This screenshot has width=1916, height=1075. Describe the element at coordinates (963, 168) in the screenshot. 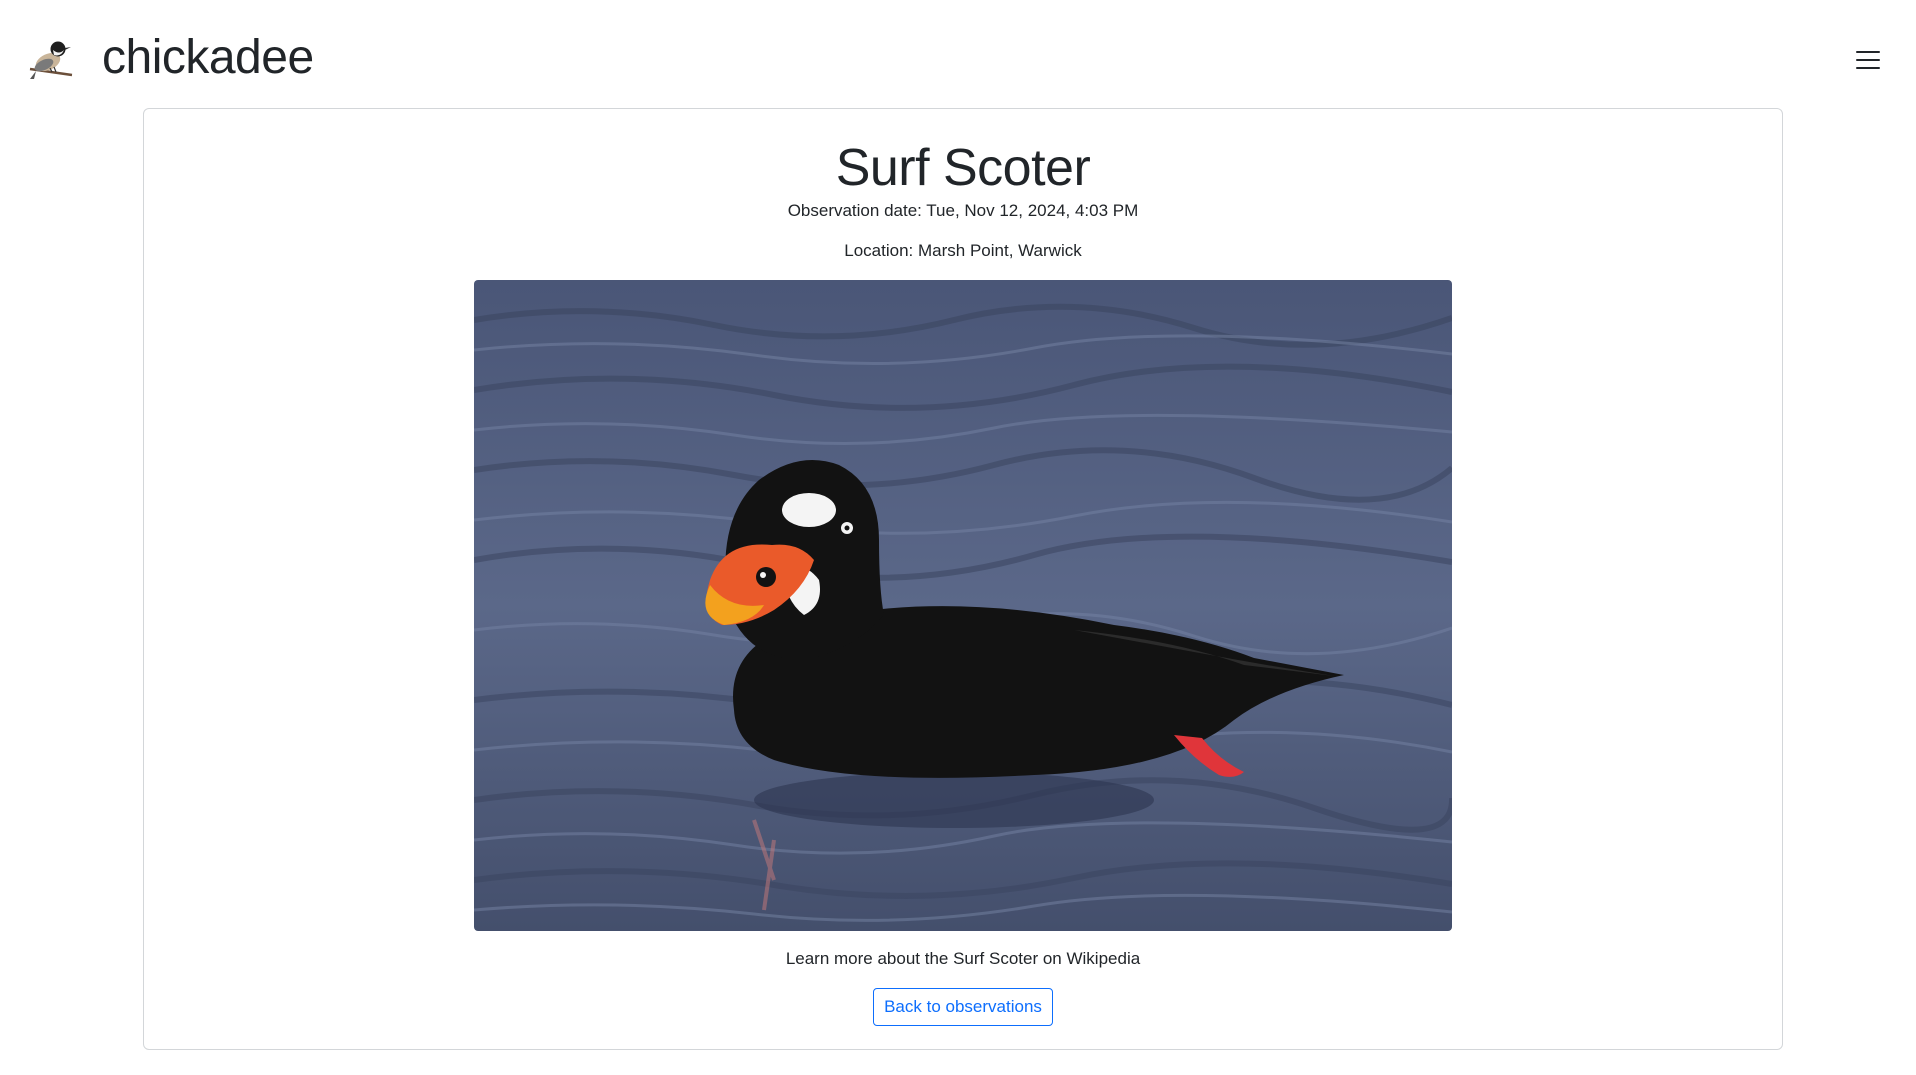

I see `page-title: Surf Scoter` at that location.